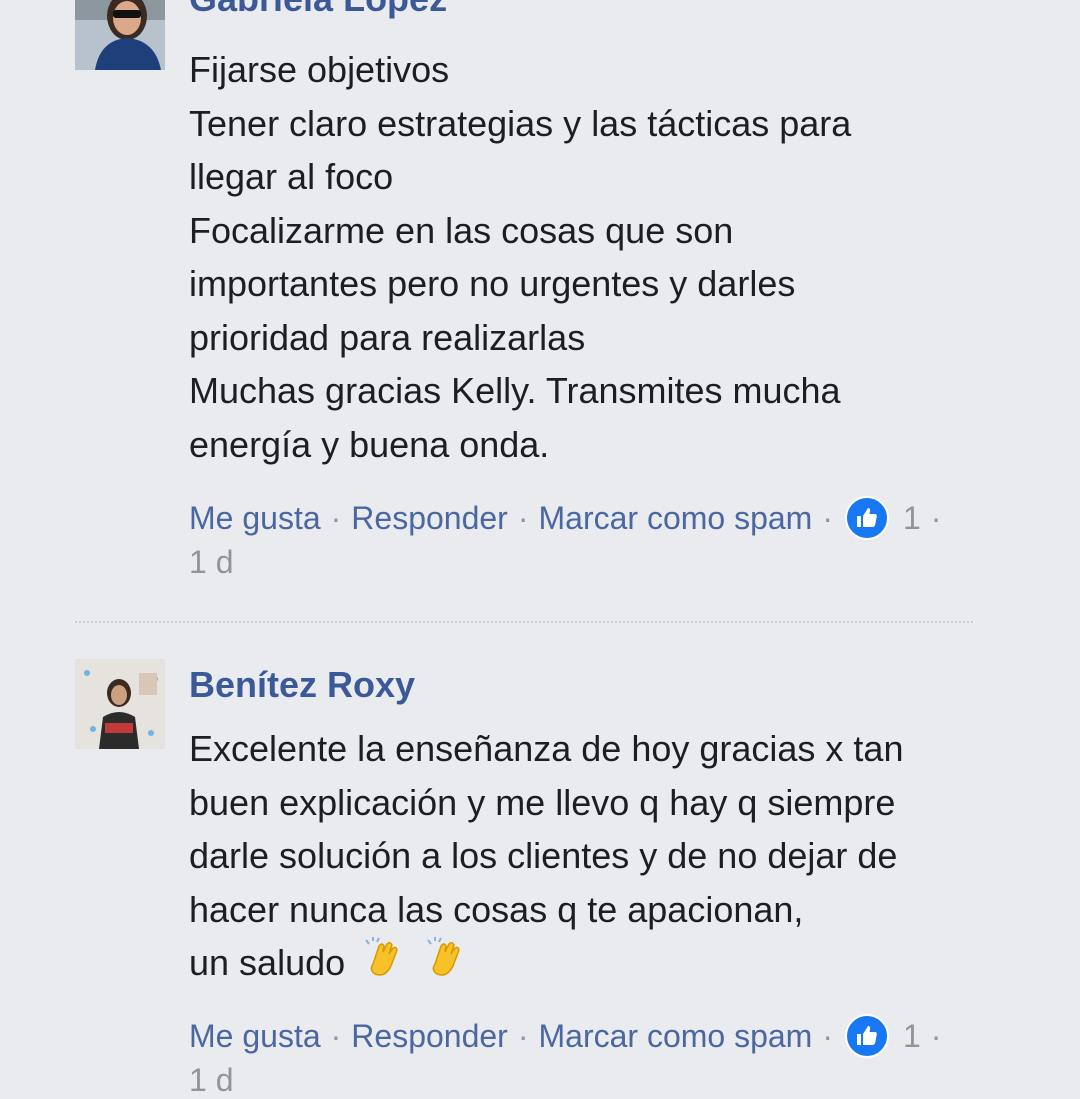  What do you see at coordinates (492, 283) in the screenshot?
I see `comment-line: importantes pero no urgentes y darles` at bounding box center [492, 283].